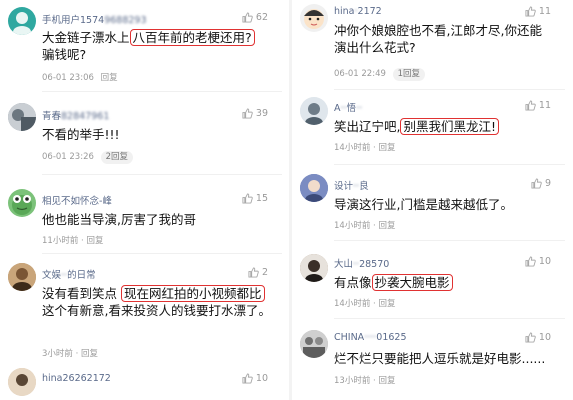  I want to click on comment-item: 相见不如怀念-峰 15 他也能当导演,厉害了我的哥 11小时前 · 回复, so click(145, 214).